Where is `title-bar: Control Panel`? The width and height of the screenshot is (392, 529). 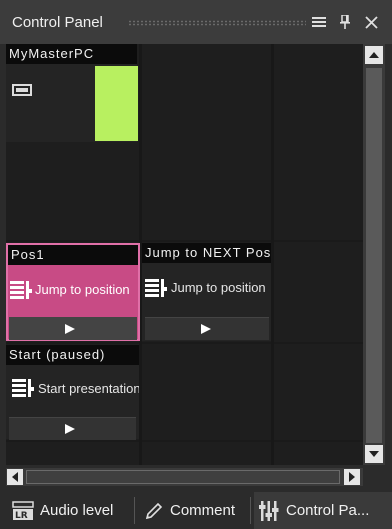
title-bar: Control Panel is located at coordinates (196, 22).